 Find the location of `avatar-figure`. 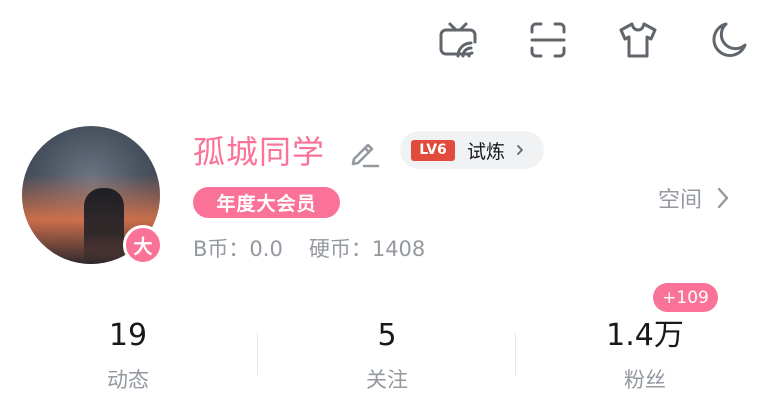

avatar-figure is located at coordinates (104, 226).